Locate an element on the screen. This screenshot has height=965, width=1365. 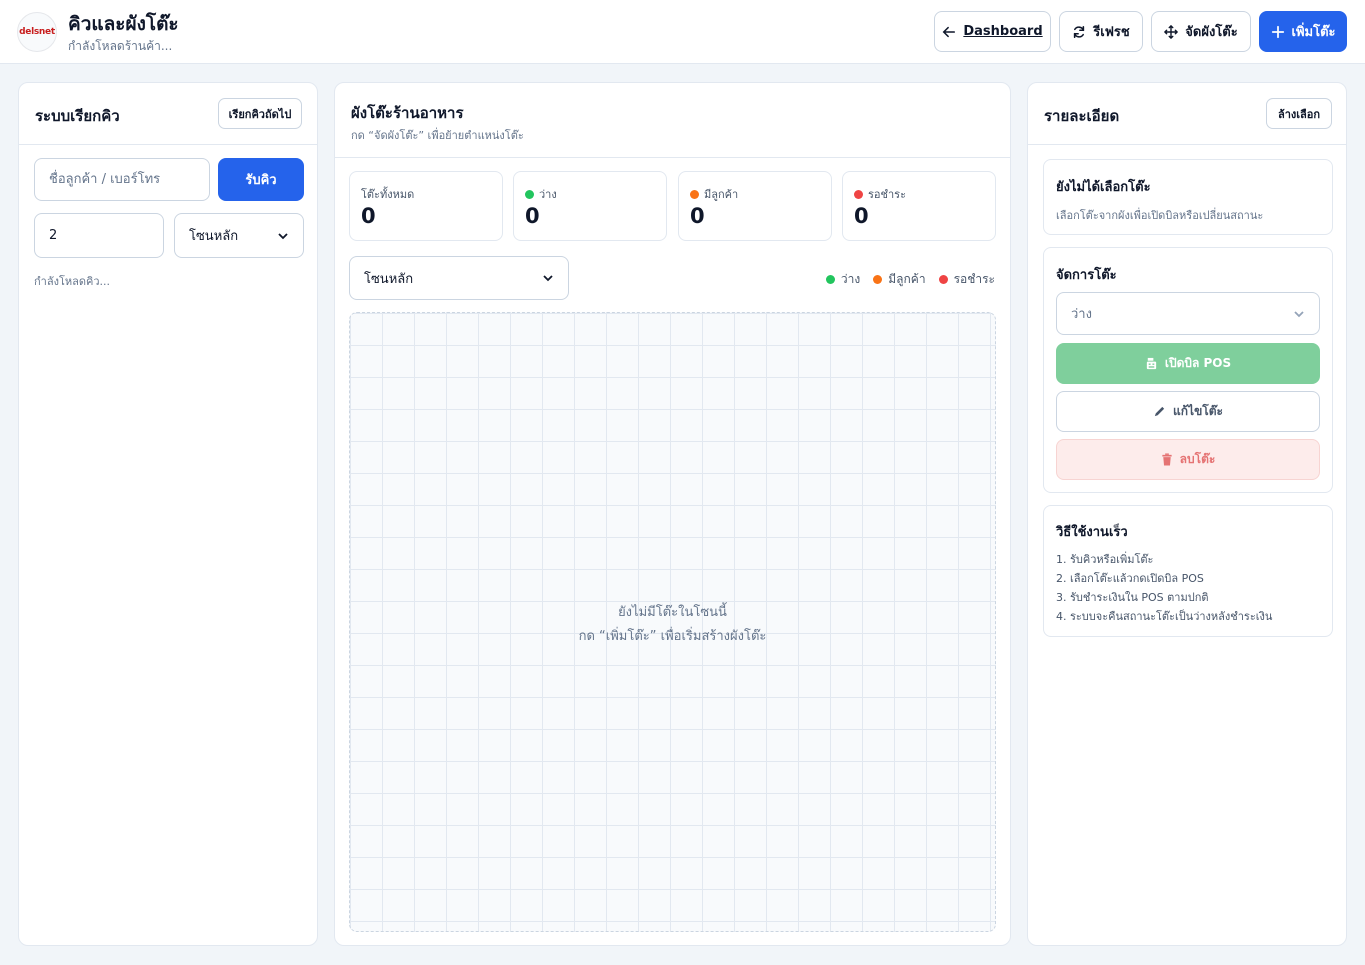
status-legend: ว่าง มีลูกค้า รอชำระ is located at coordinates (910, 279).